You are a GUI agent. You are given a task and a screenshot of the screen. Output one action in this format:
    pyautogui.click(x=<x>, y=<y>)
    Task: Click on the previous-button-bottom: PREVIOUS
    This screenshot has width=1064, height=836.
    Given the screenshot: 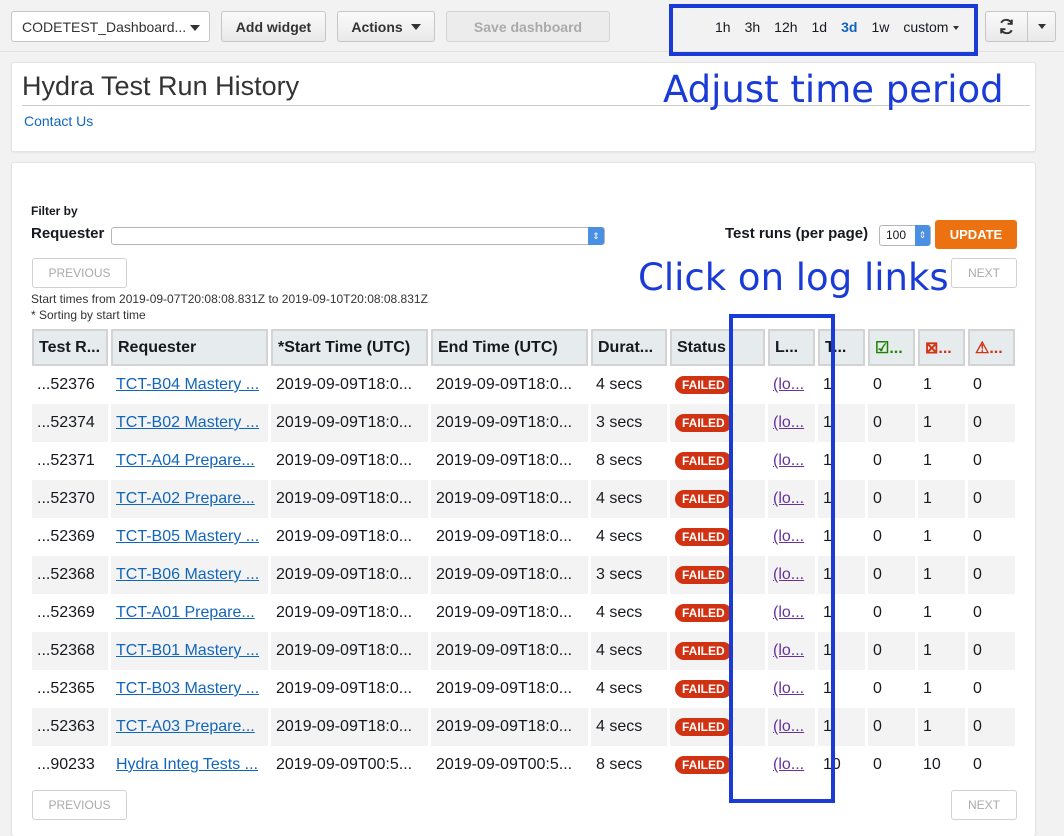 What is the action you would take?
    pyautogui.click(x=79, y=805)
    